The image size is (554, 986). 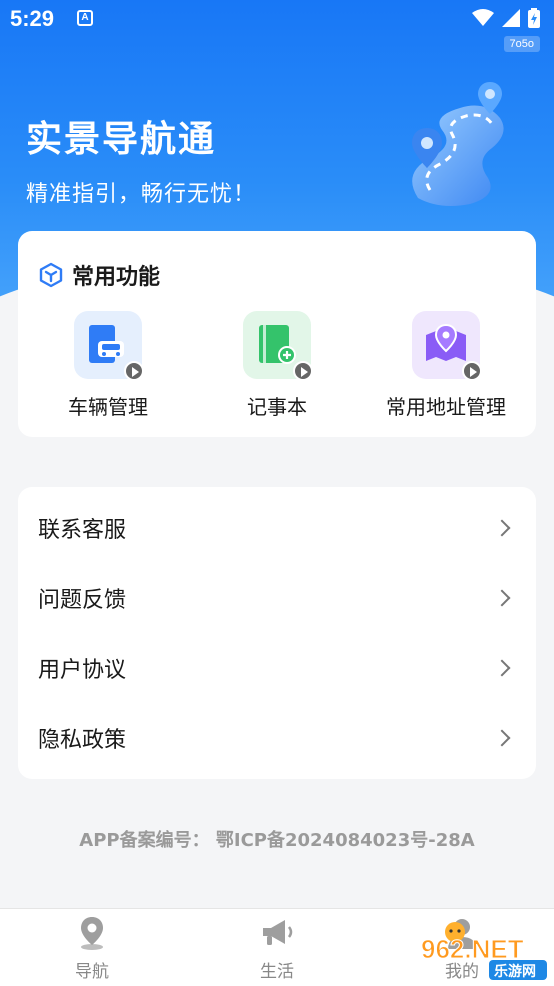 I want to click on icp-record-text: APP备案编号： 鄂ICP备2024084023号-28A, so click(x=277, y=840).